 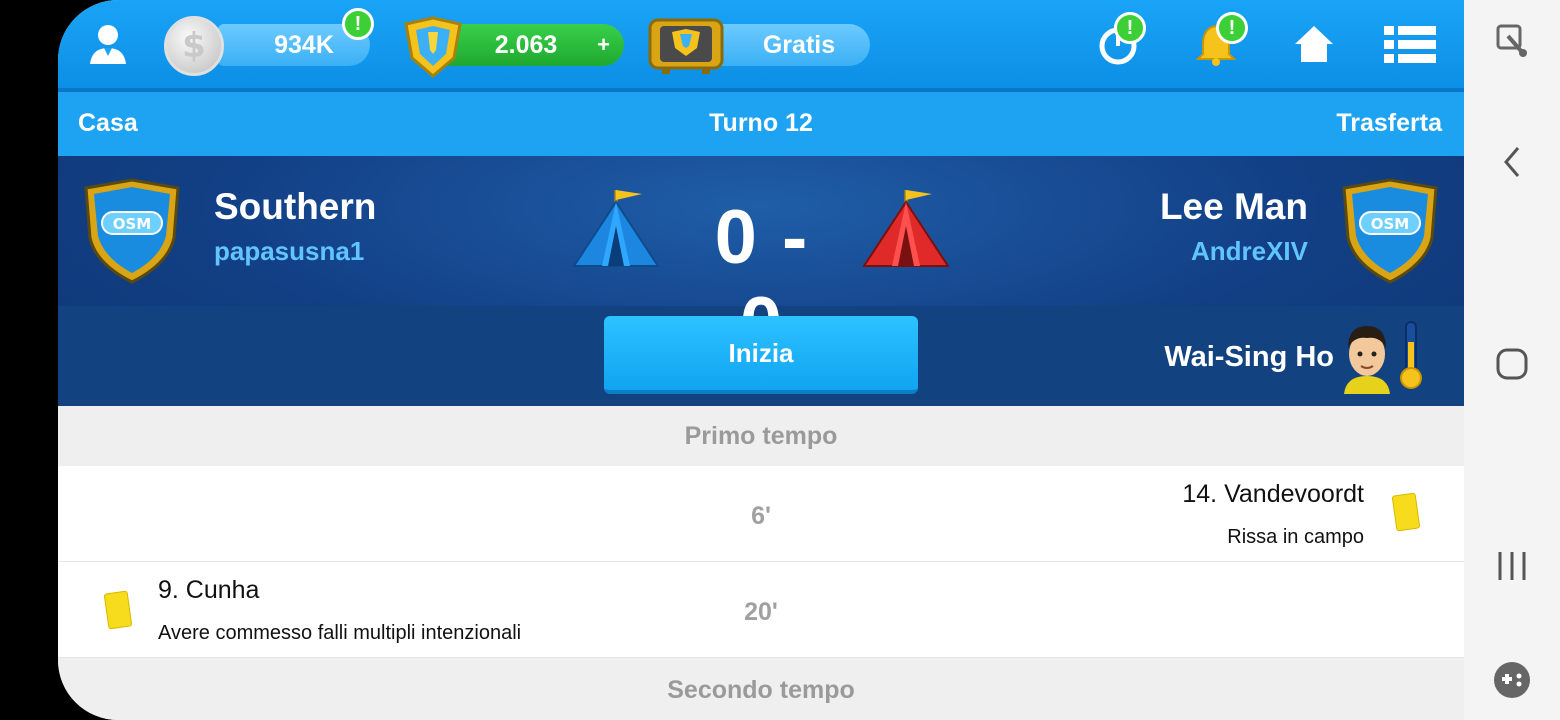 What do you see at coordinates (761, 690) in the screenshot?
I see `second-half-header: Secondo tempo` at bounding box center [761, 690].